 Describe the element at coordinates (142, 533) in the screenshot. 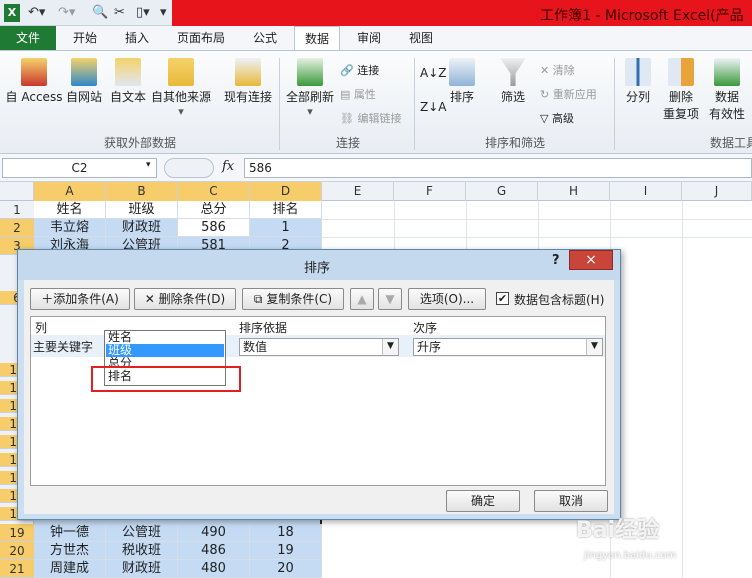

I see `cell: 公管班` at that location.